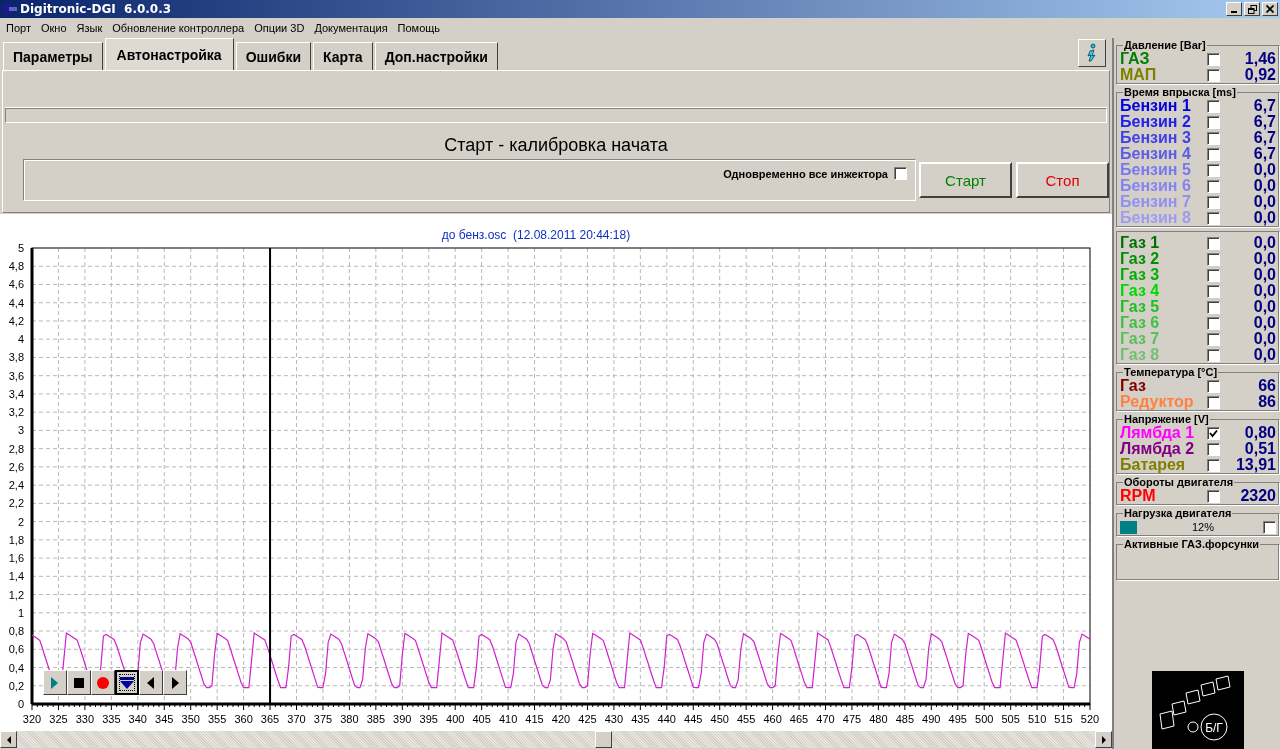 The width and height of the screenshot is (1280, 749). What do you see at coordinates (905, 719) in the screenshot?
I see `x-axis-label: 485` at bounding box center [905, 719].